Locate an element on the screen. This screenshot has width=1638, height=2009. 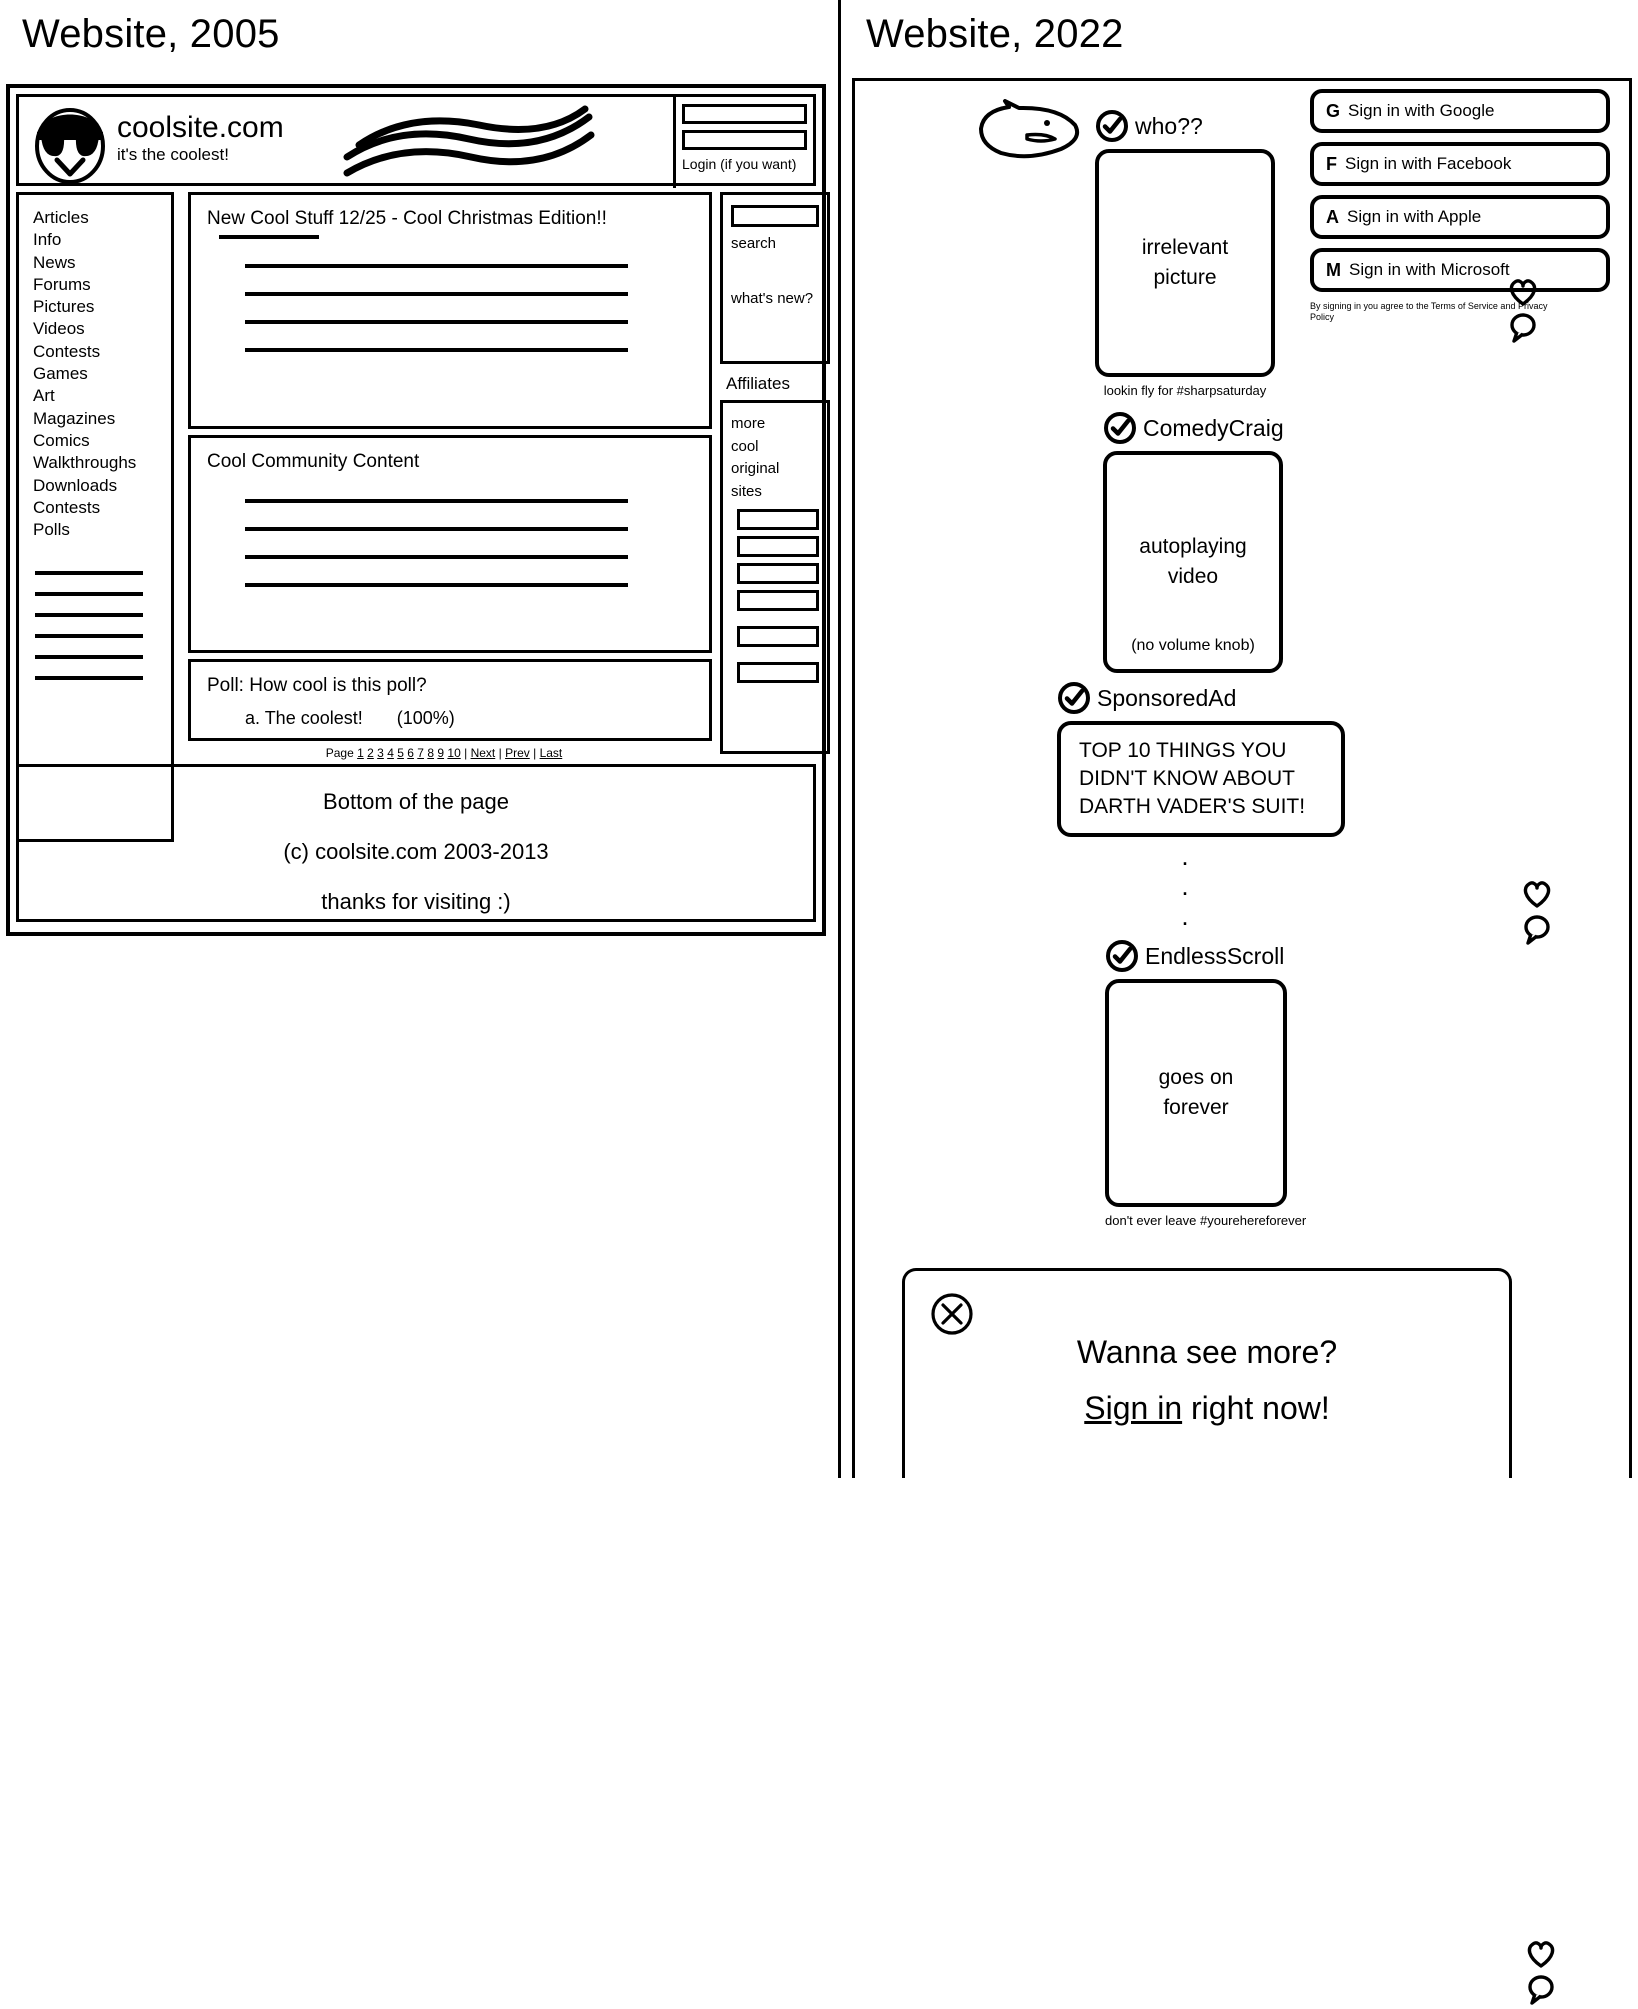
sidebar-item-info: Info is located at coordinates (102, 240).